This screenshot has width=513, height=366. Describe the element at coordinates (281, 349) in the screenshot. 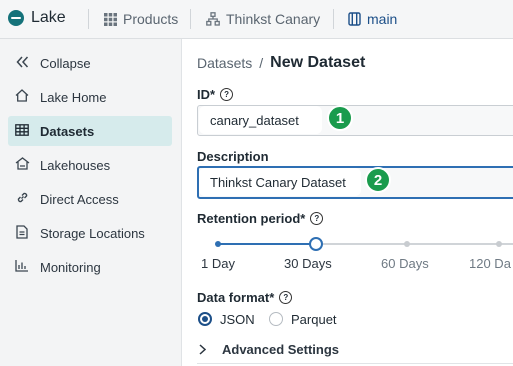

I see `advanced-settings-label: Advanced Settings` at that location.